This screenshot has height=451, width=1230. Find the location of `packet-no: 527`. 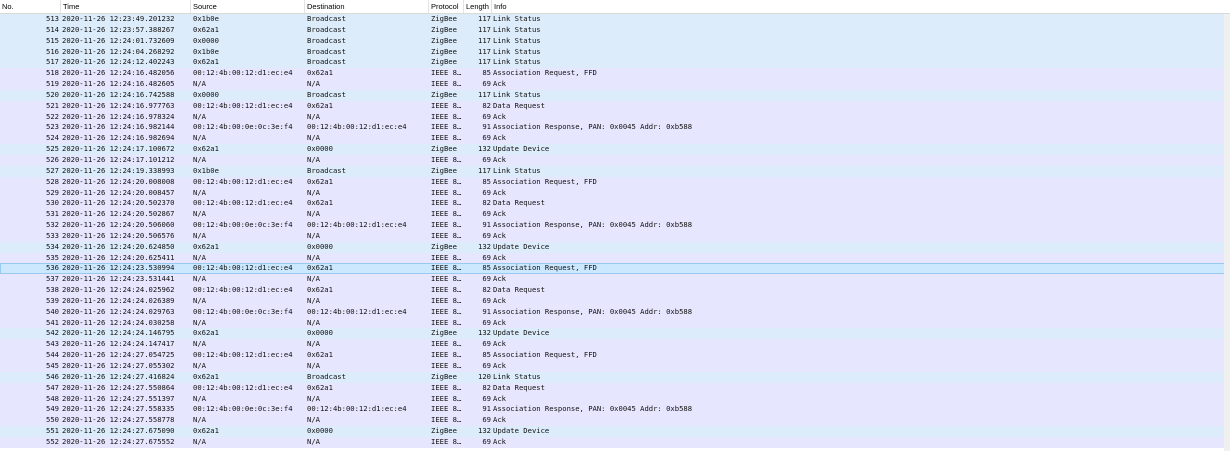

packet-no: 527 is located at coordinates (52, 170).